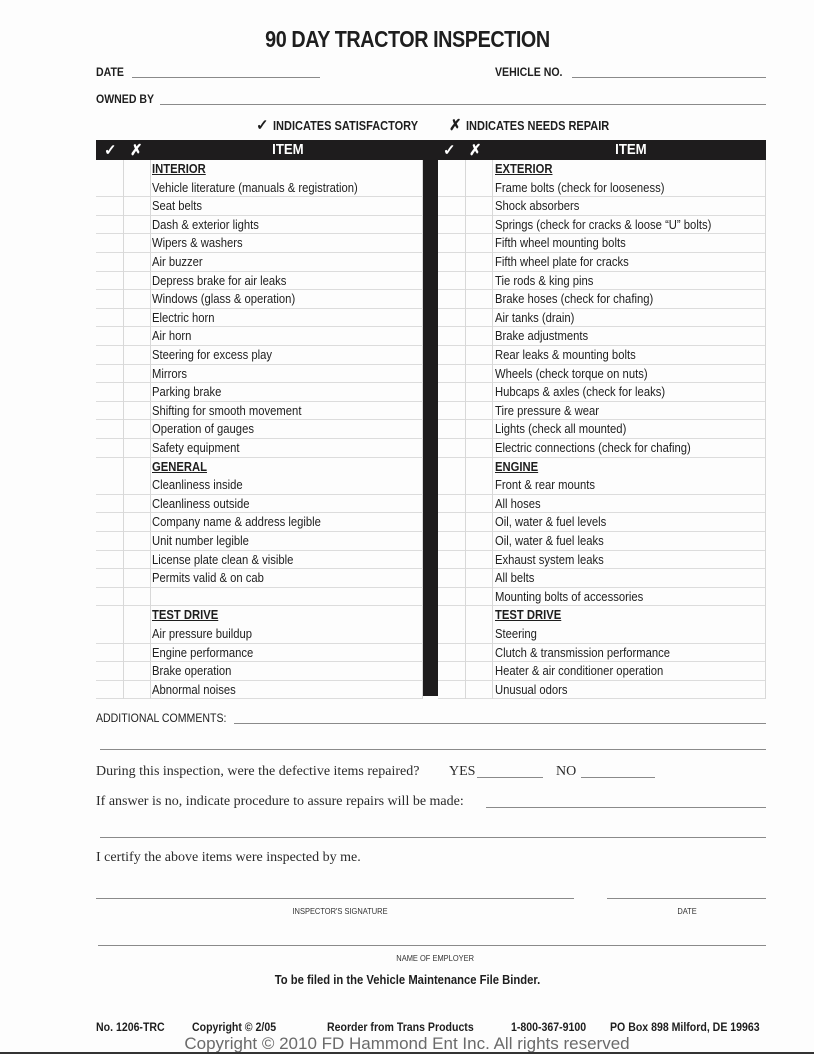 This screenshot has width=814, height=1054. What do you see at coordinates (335, 898) in the screenshot?
I see `inspector-signature-field` at bounding box center [335, 898].